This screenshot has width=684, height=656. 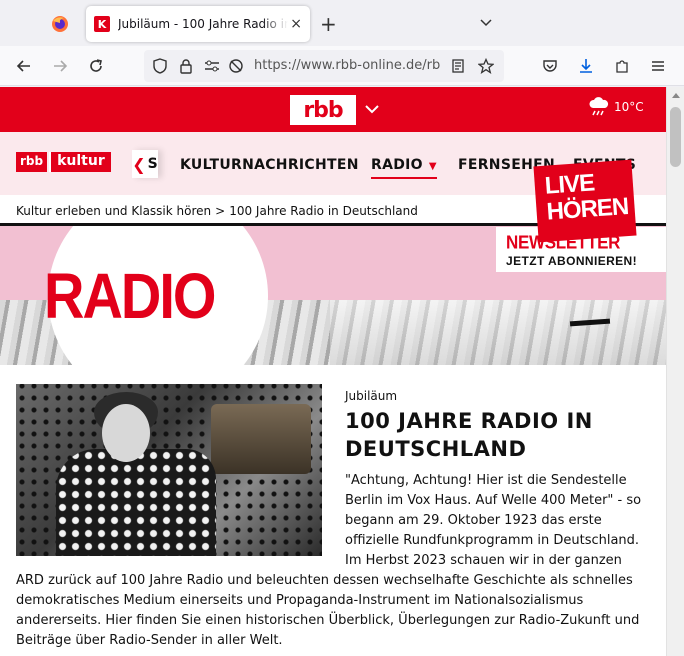 What do you see at coordinates (371, 396) in the screenshot?
I see `article-kicker: Jubiläum` at bounding box center [371, 396].